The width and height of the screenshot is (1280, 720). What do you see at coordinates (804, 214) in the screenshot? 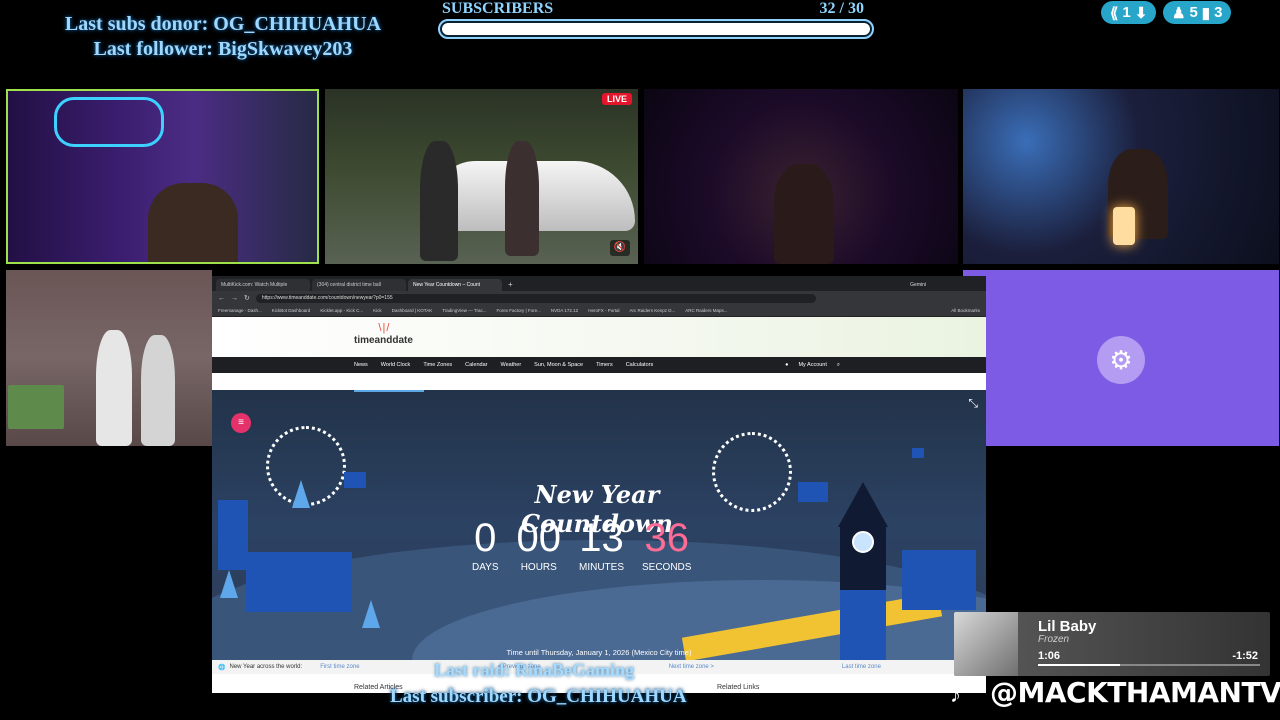
I see `person-figure` at bounding box center [804, 214].